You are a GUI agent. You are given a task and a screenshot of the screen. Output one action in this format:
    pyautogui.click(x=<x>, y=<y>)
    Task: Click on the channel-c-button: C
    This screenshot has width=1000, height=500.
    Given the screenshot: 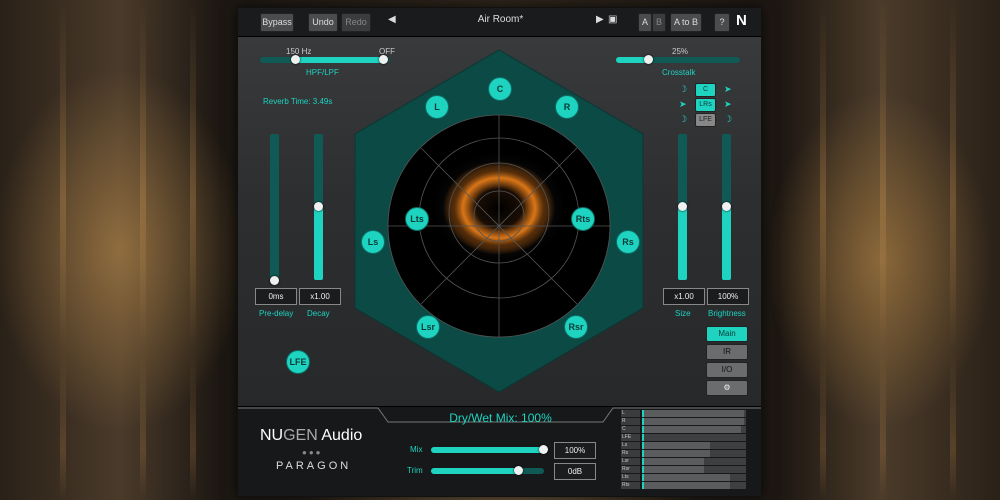 What is the action you would take?
    pyautogui.click(x=705, y=90)
    